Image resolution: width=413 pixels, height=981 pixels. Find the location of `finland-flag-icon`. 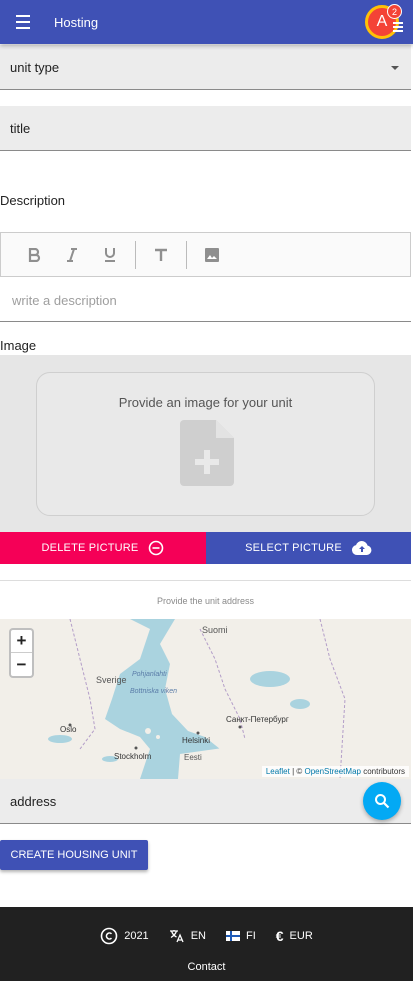

finland-flag-icon is located at coordinates (232, 936).